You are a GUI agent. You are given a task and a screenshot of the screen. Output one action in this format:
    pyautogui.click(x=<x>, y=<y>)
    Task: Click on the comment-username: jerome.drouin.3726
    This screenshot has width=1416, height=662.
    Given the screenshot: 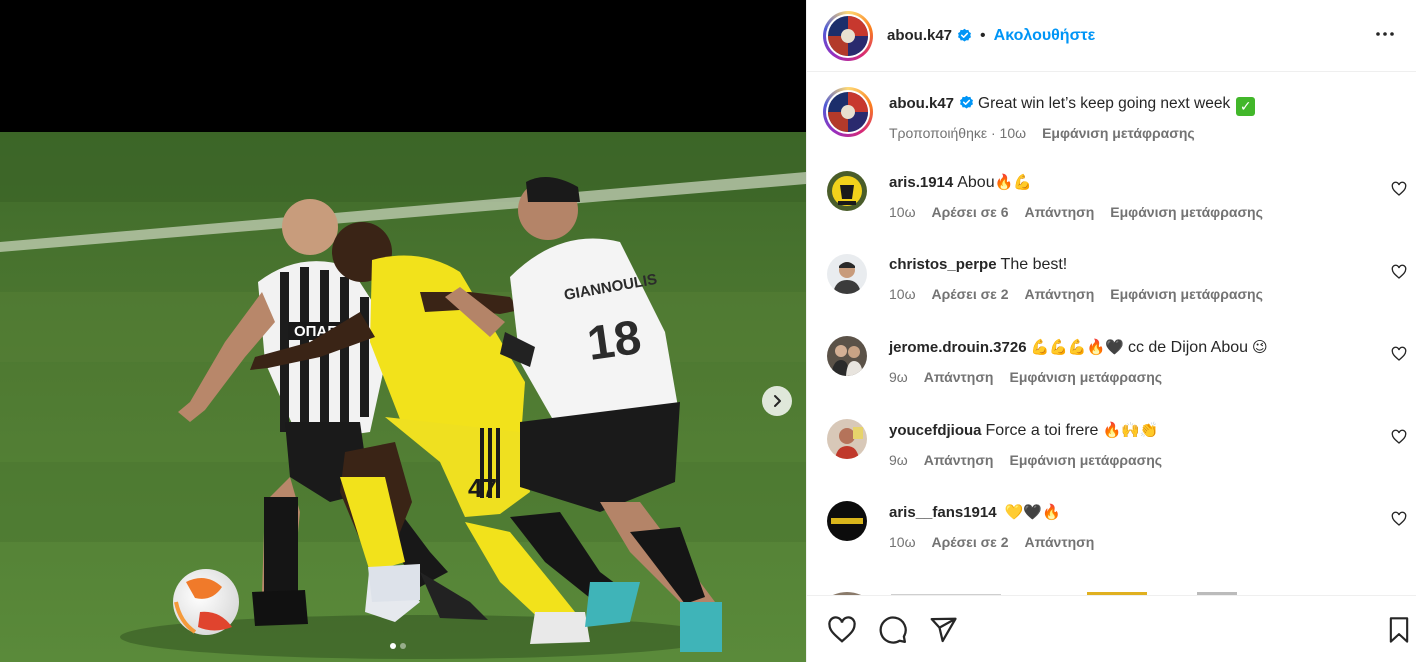 What is the action you would take?
    pyautogui.click(x=958, y=347)
    